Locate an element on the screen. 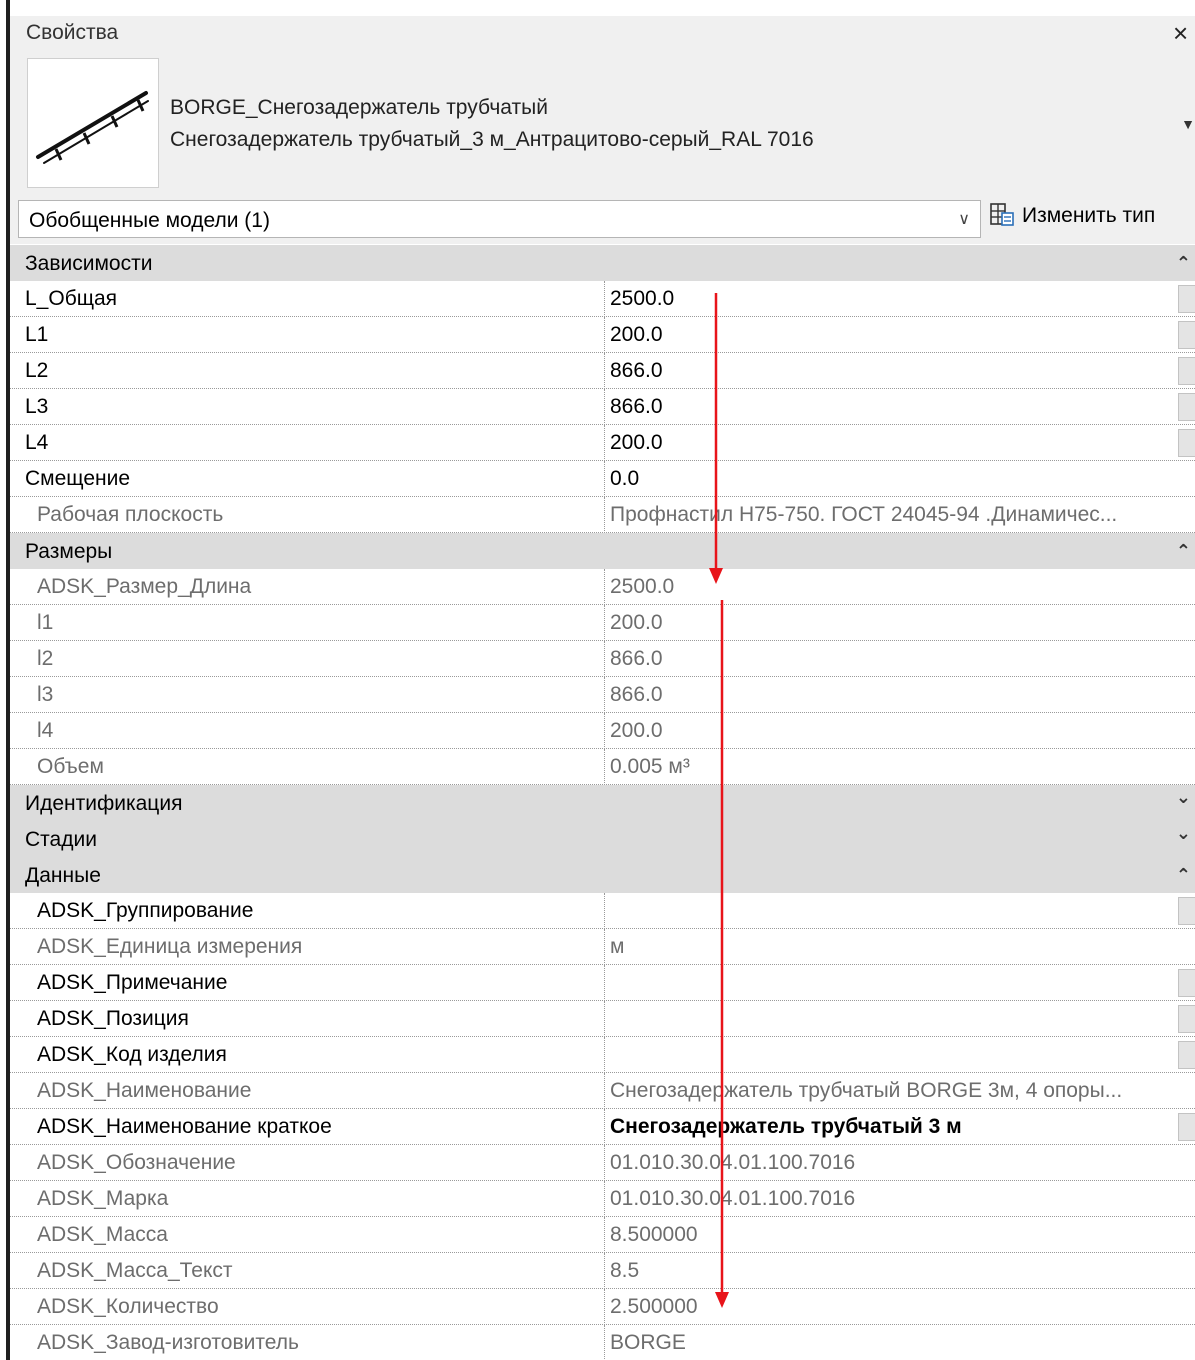 This screenshot has height=1360, width=1195. property-row: ADSK_Группирование is located at coordinates (602, 911).